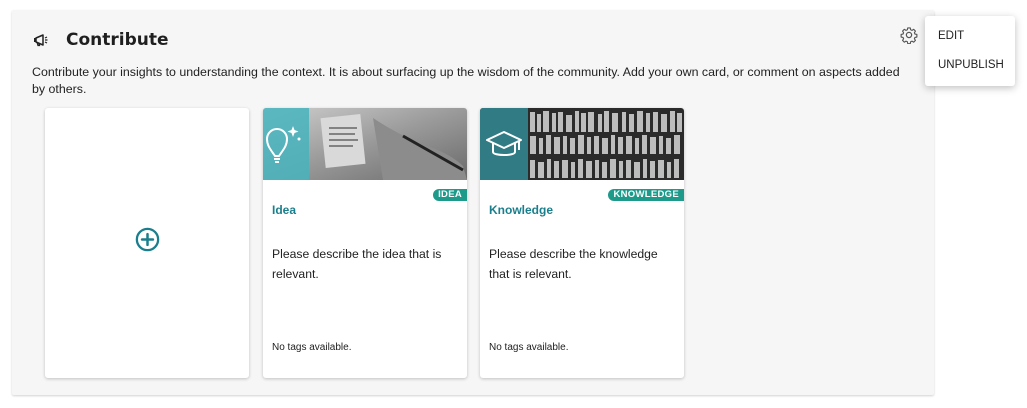 The height and width of the screenshot is (408, 1027). What do you see at coordinates (521, 210) in the screenshot?
I see `knowledge-card-title: Knowledge` at bounding box center [521, 210].